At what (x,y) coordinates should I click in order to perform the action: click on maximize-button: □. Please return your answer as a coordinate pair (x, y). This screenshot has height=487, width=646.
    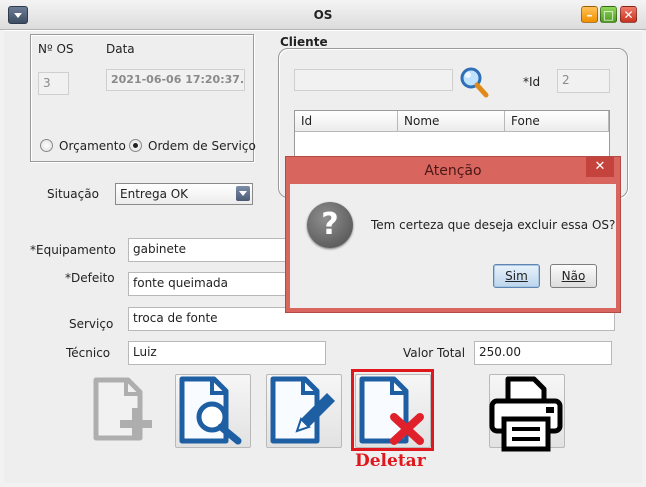
    Looking at the image, I should click on (608, 14).